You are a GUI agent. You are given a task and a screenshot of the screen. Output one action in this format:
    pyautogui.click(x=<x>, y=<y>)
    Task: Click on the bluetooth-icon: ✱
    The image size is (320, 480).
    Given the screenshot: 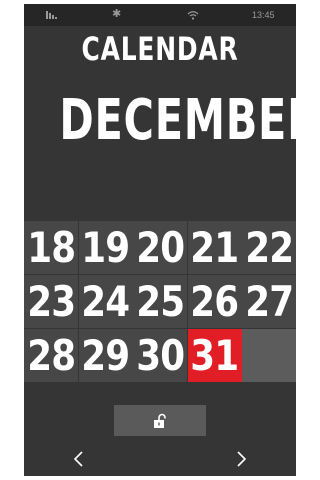 What is the action you would take?
    pyautogui.click(x=117, y=13)
    